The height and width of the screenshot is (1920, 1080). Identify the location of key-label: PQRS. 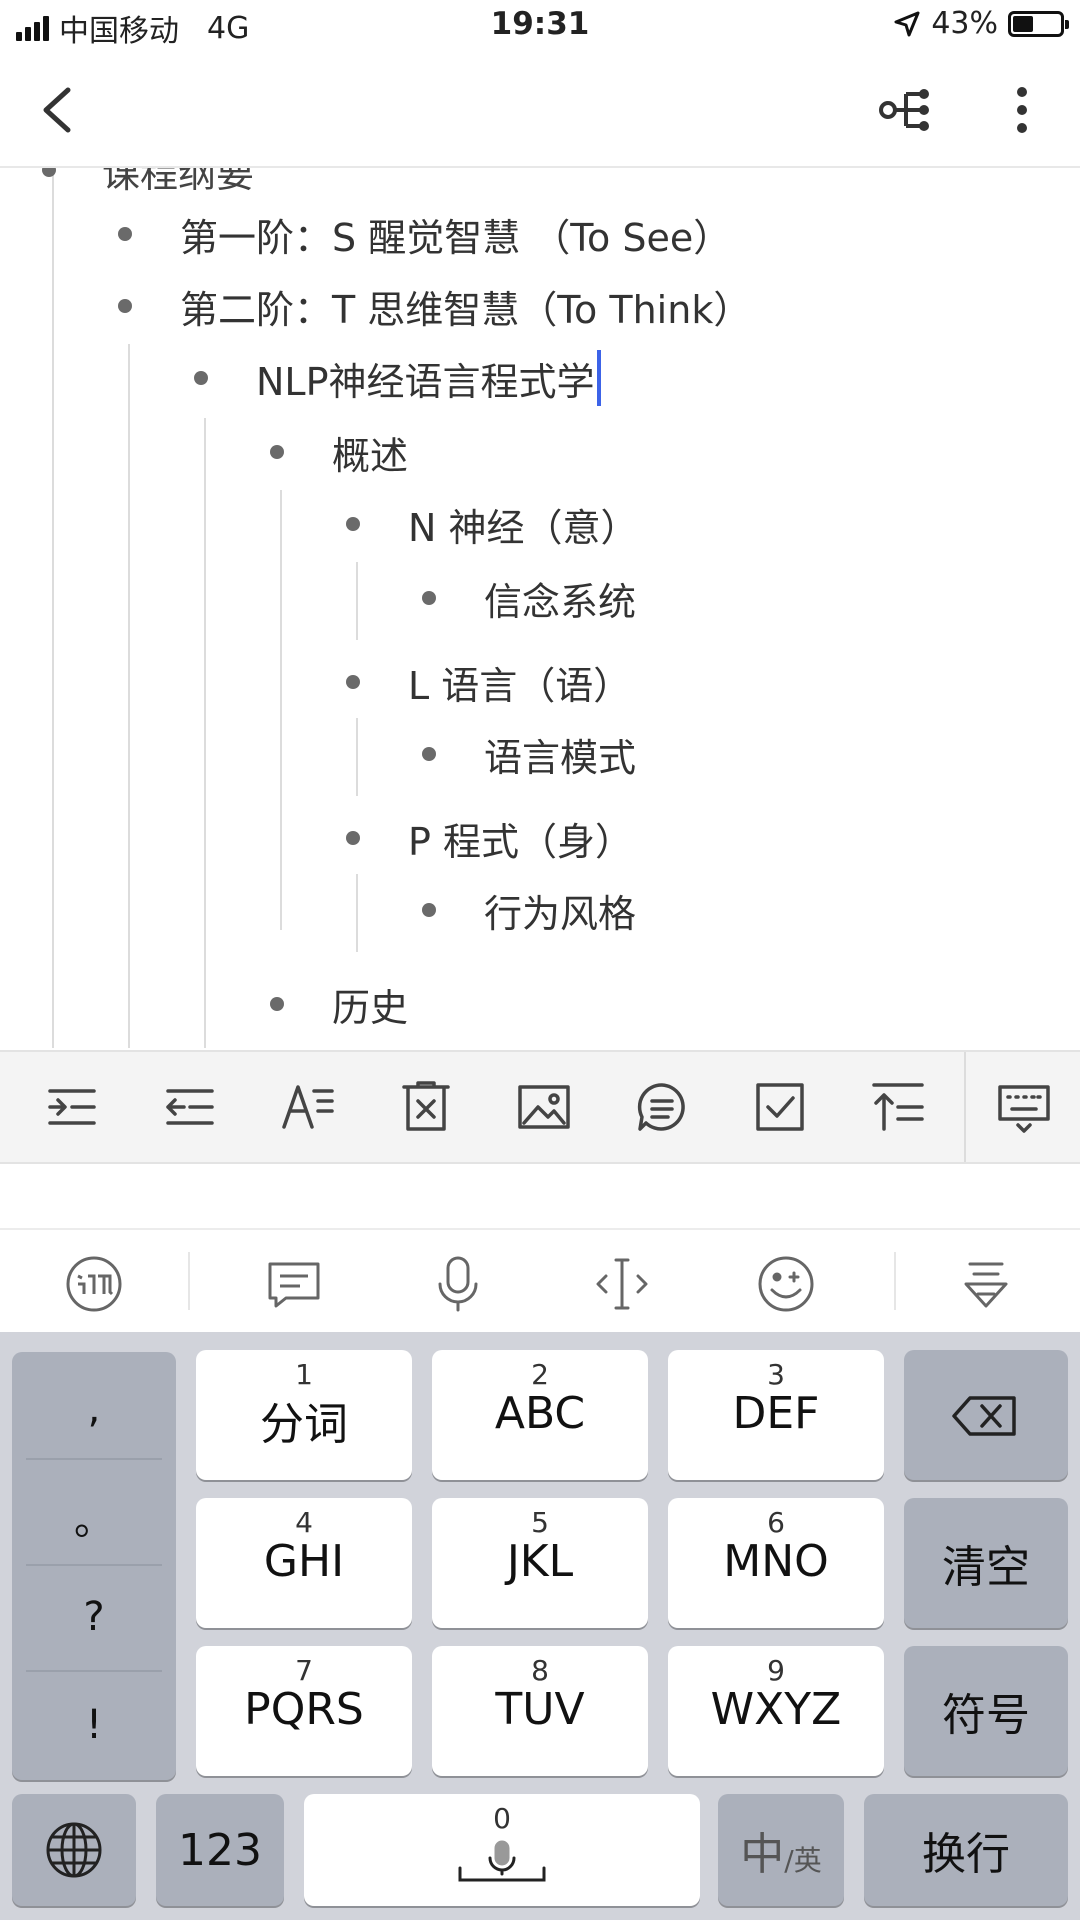
(304, 1709).